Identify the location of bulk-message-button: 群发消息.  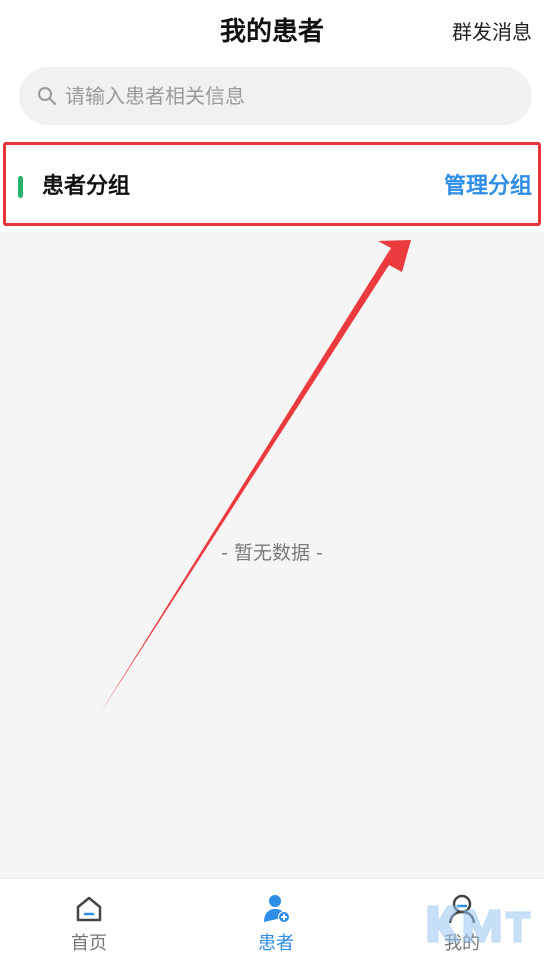
(492, 32).